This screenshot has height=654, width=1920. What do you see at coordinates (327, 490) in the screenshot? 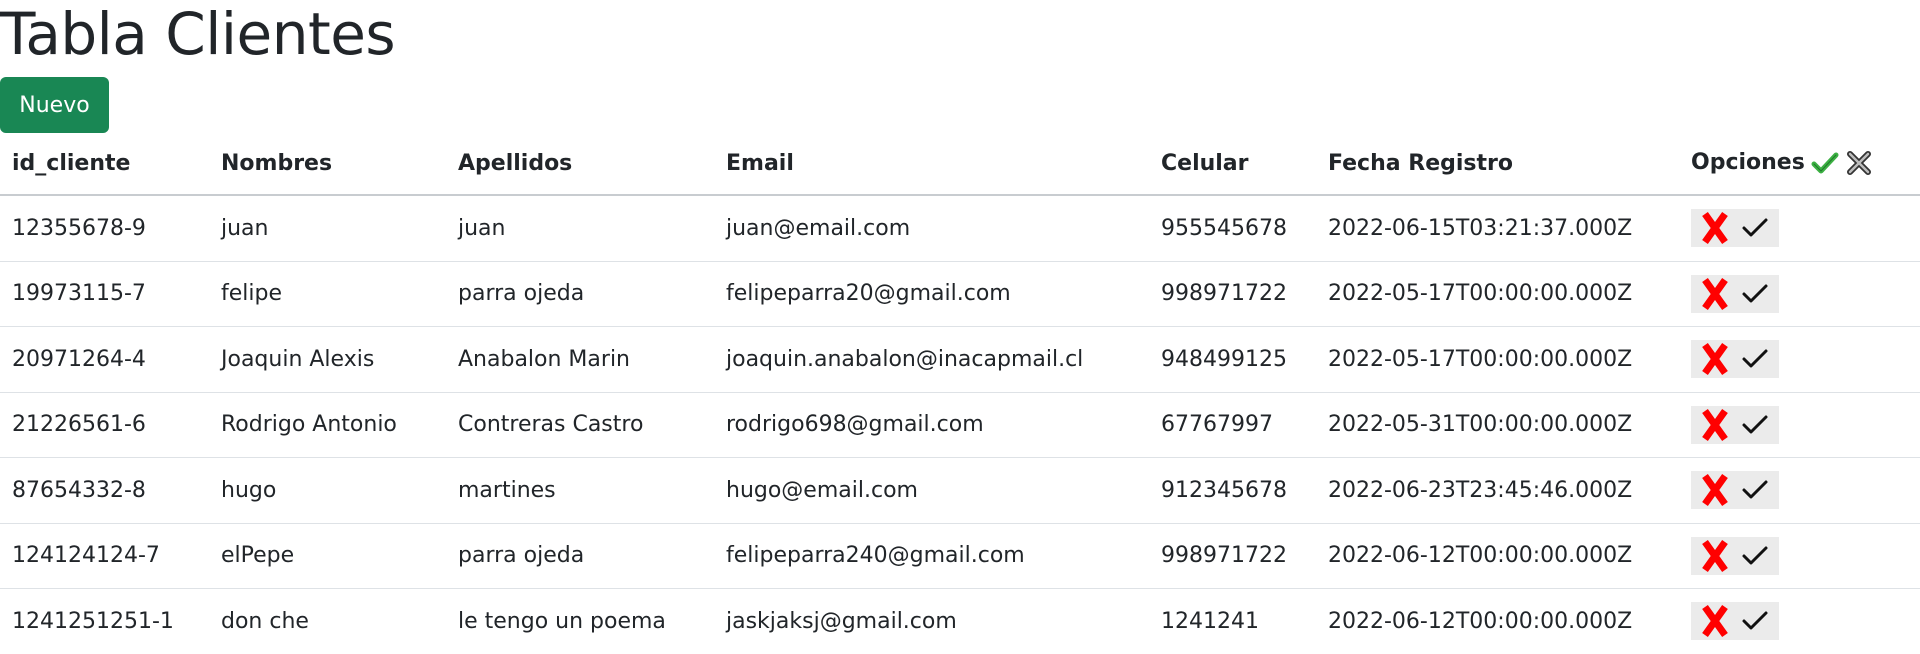
I see `cell-nombres: hugo` at bounding box center [327, 490].